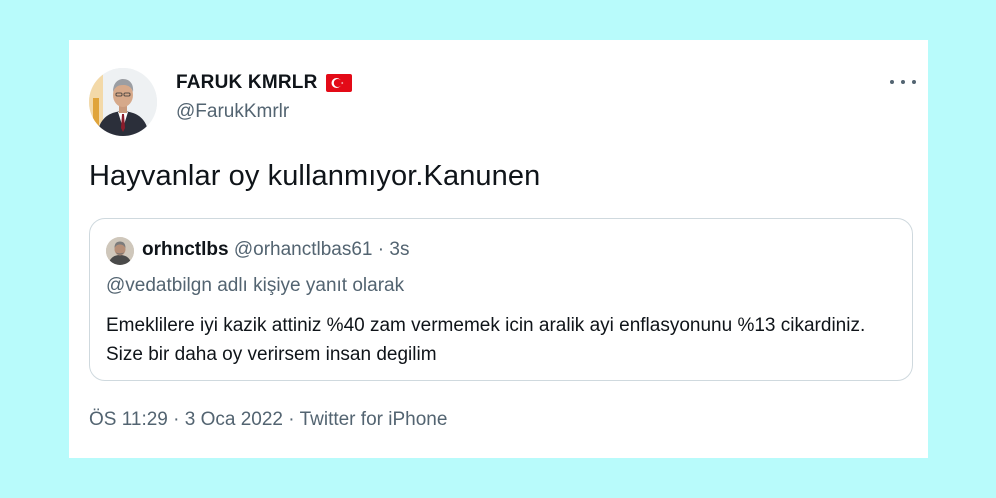  What do you see at coordinates (247, 83) in the screenshot?
I see `author-display-name: FARUK KMRLR` at bounding box center [247, 83].